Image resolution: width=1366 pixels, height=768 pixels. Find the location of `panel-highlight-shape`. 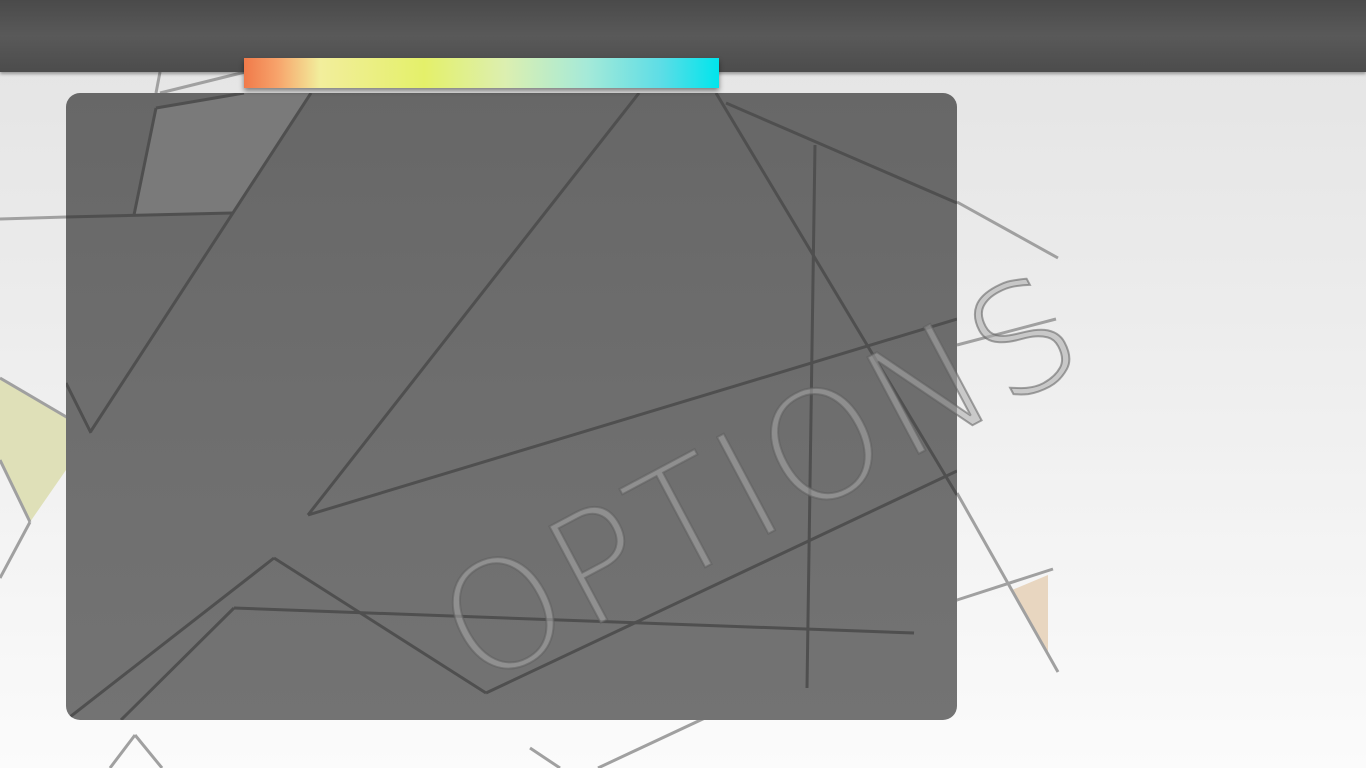

panel-highlight-shape is located at coordinates (222, 154).